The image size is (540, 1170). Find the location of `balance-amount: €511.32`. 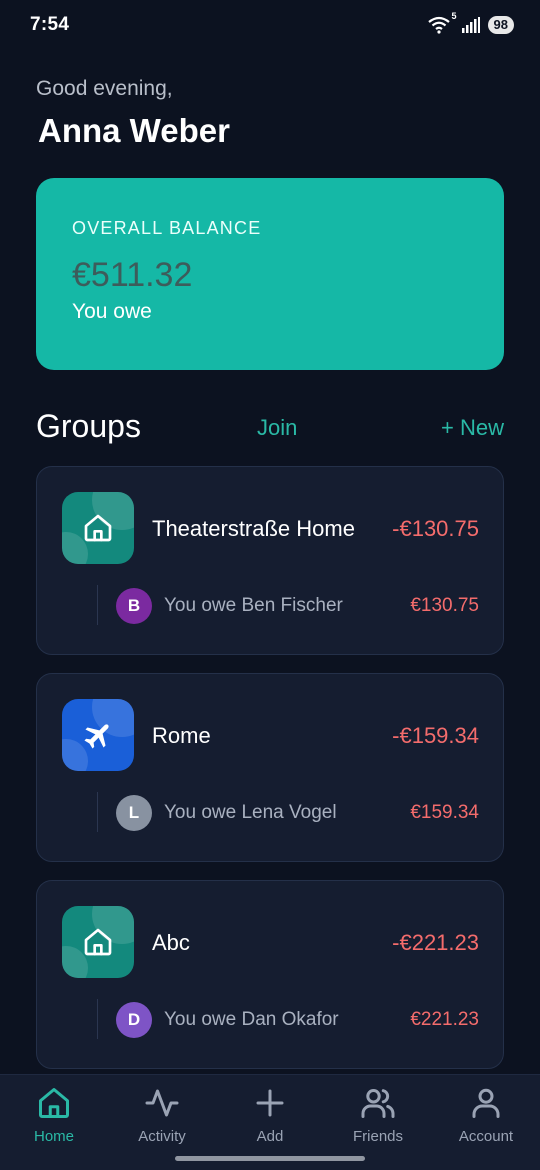

balance-amount: €511.32 is located at coordinates (132, 275).